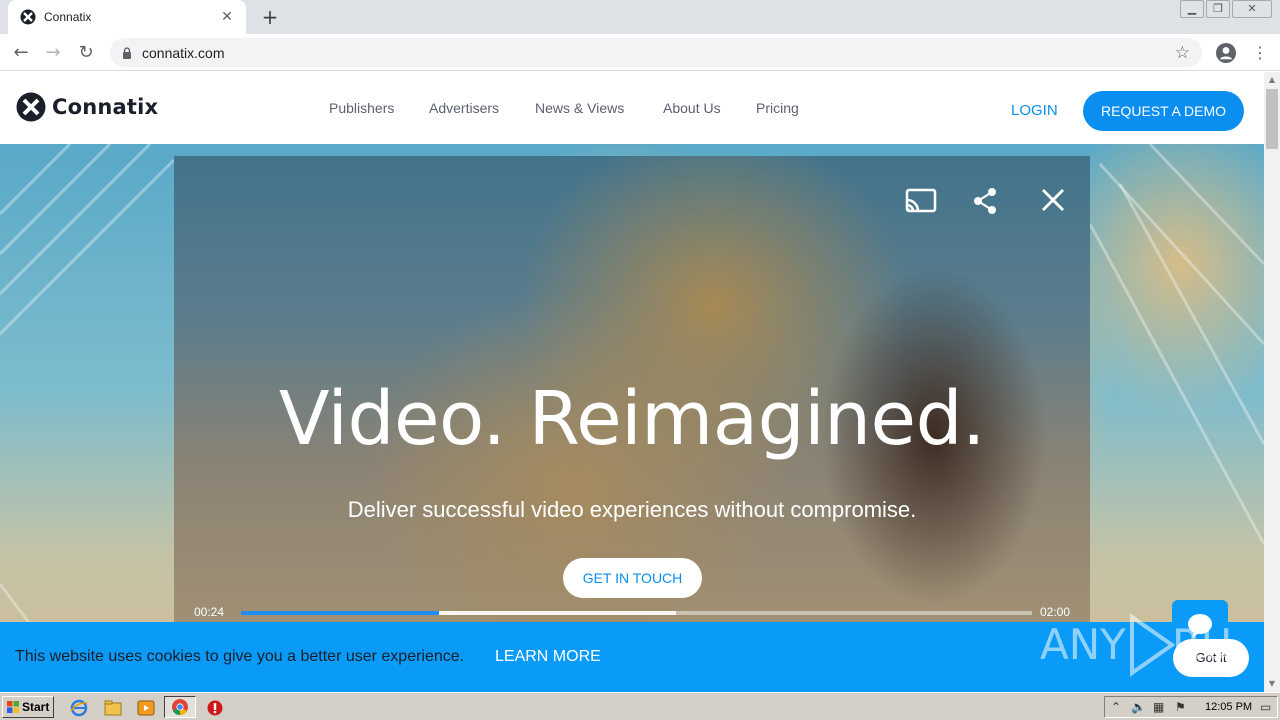 The height and width of the screenshot is (720, 1280). What do you see at coordinates (53, 53) in the screenshot?
I see `forward-arrow-icon: →` at bounding box center [53, 53].